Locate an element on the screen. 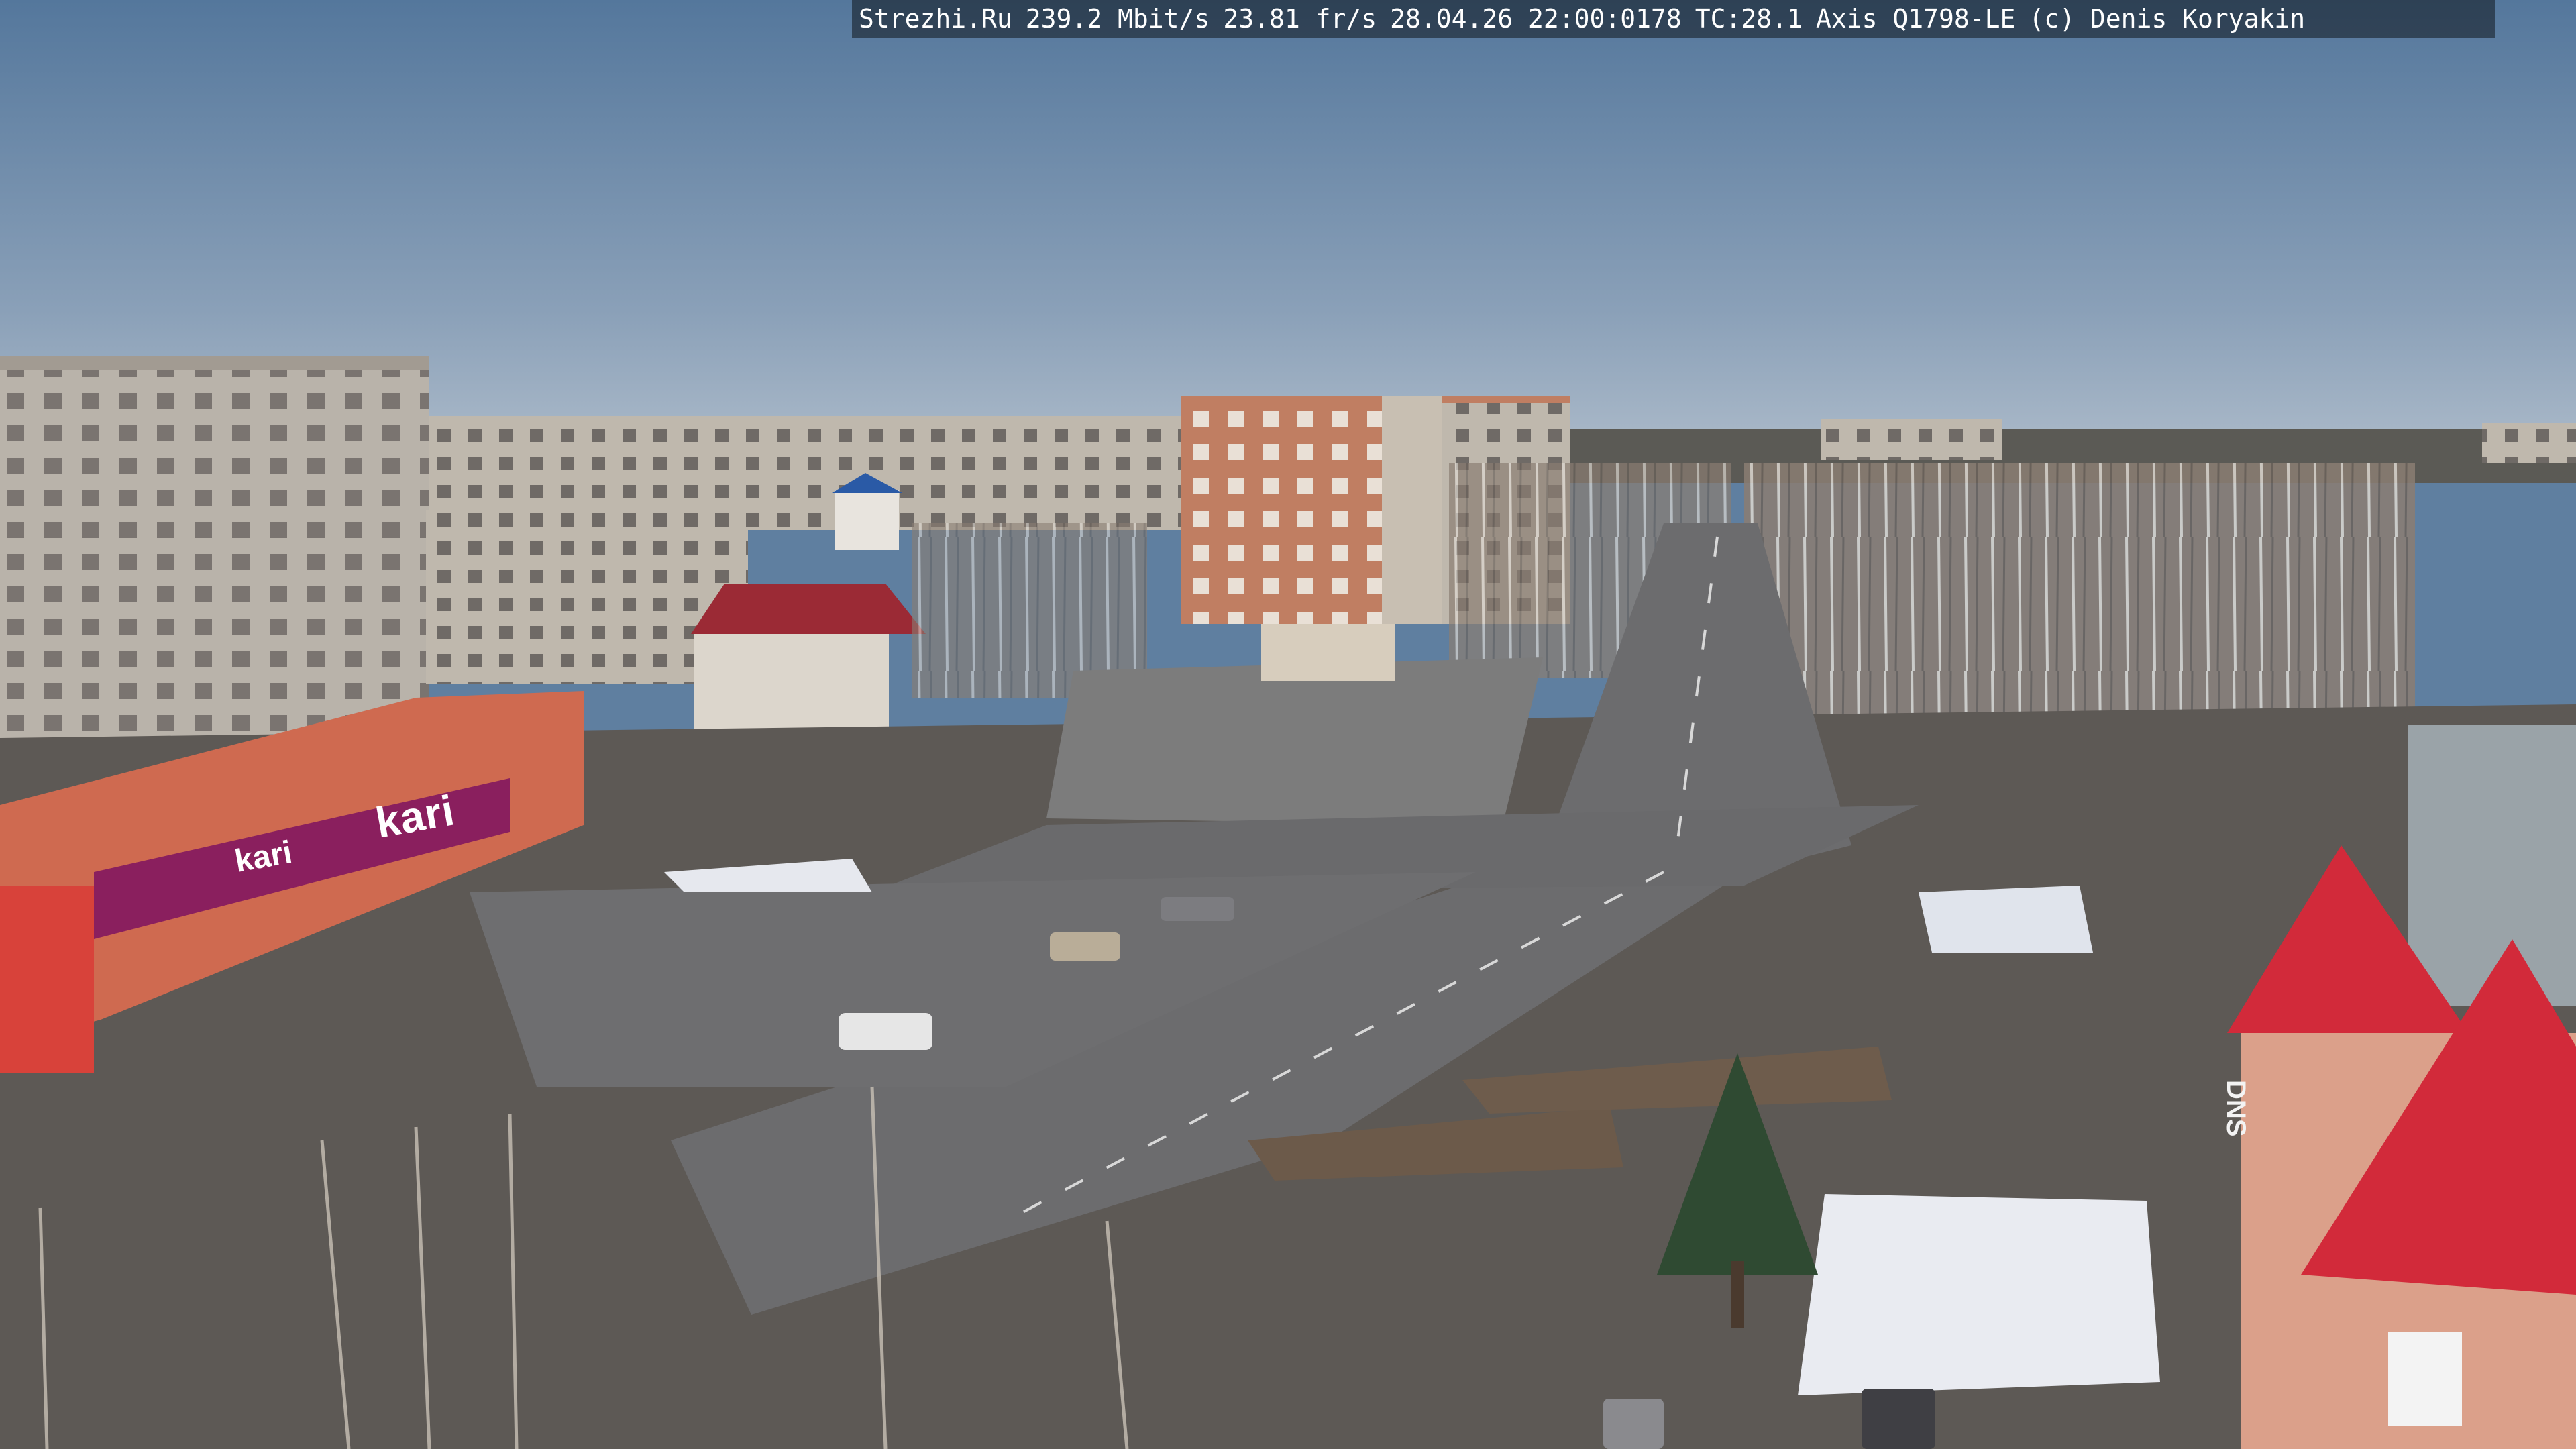 Image resolution: width=2576 pixels, height=1449 pixels. car-white-suv is located at coordinates (885, 1031).